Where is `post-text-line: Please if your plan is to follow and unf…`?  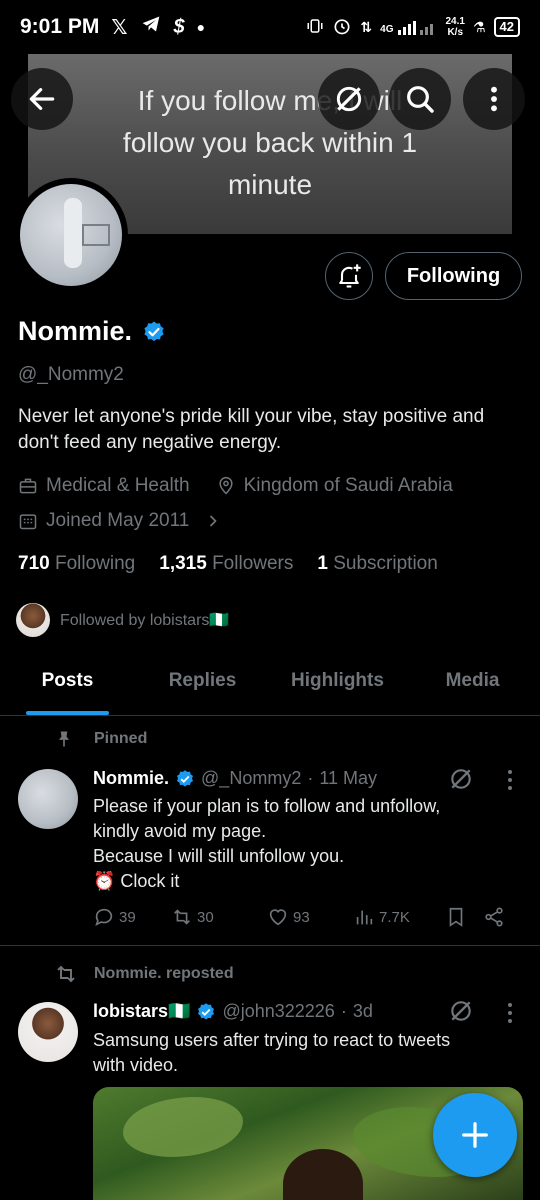 post-text-line: Please if your plan is to follow and unf… is located at coordinates (267, 806).